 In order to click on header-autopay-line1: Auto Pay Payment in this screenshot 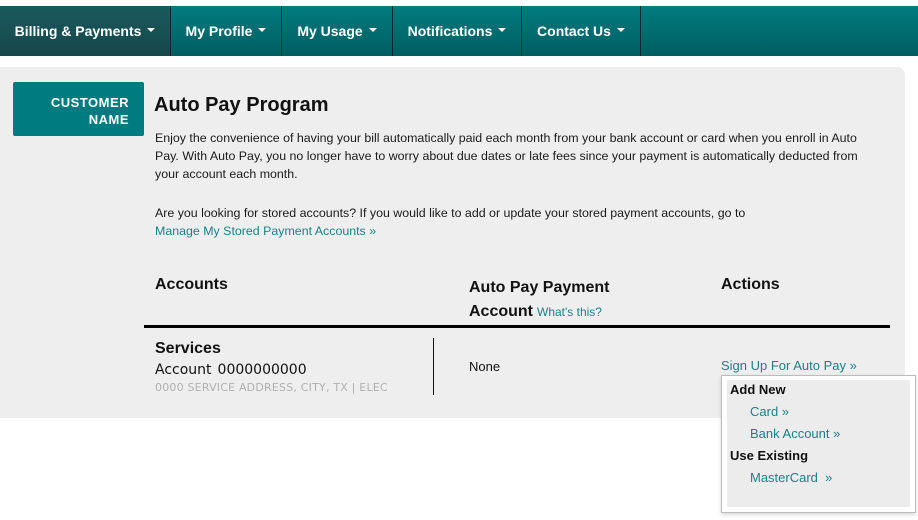, I will do `click(539, 287)`.